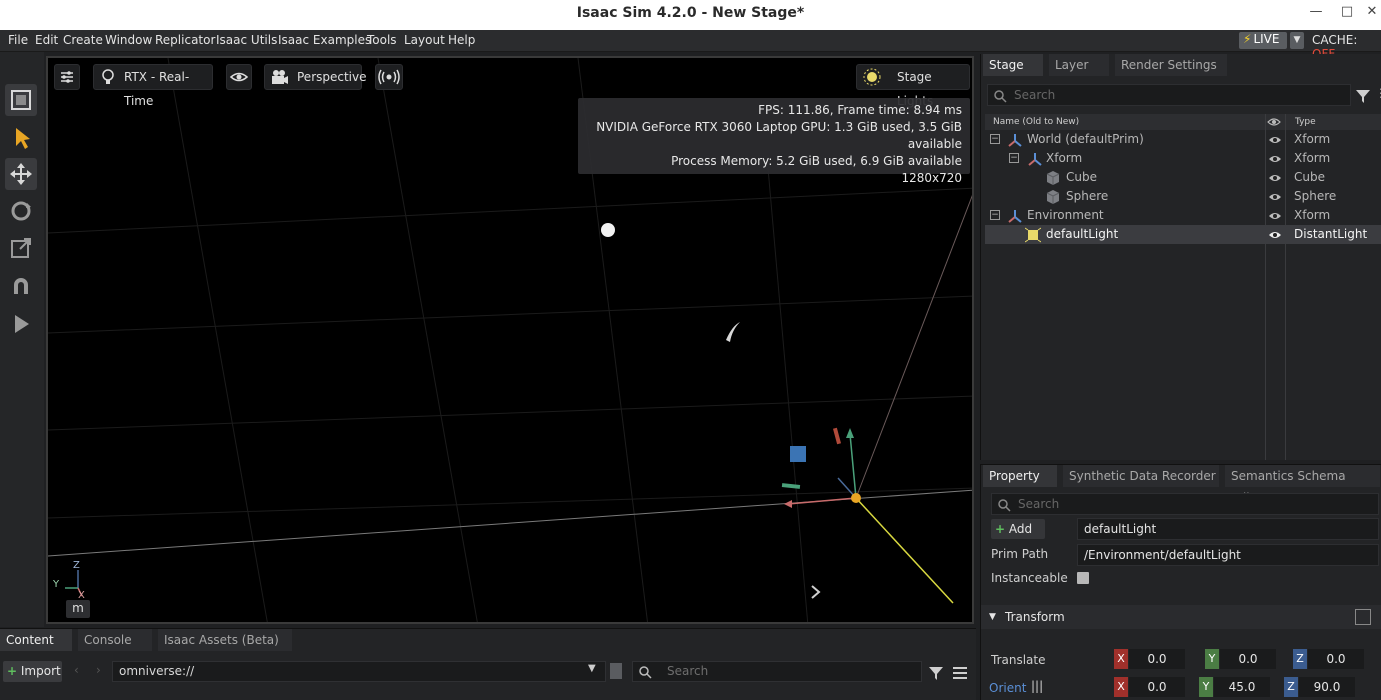 The height and width of the screenshot is (700, 1381). Describe the element at coordinates (46, 40) in the screenshot. I see `menu-edit: Edit` at that location.